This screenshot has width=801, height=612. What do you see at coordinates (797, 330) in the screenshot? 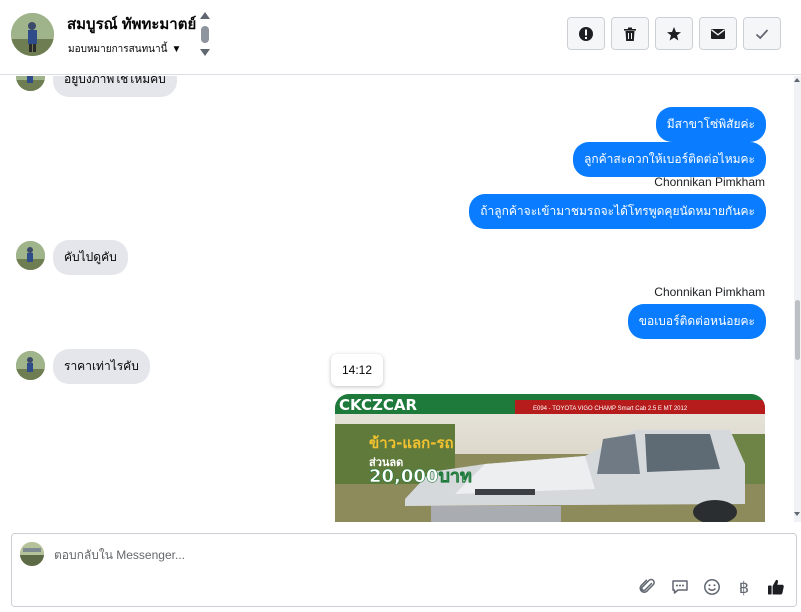
I see `thread-scroll-thumb` at bounding box center [797, 330].